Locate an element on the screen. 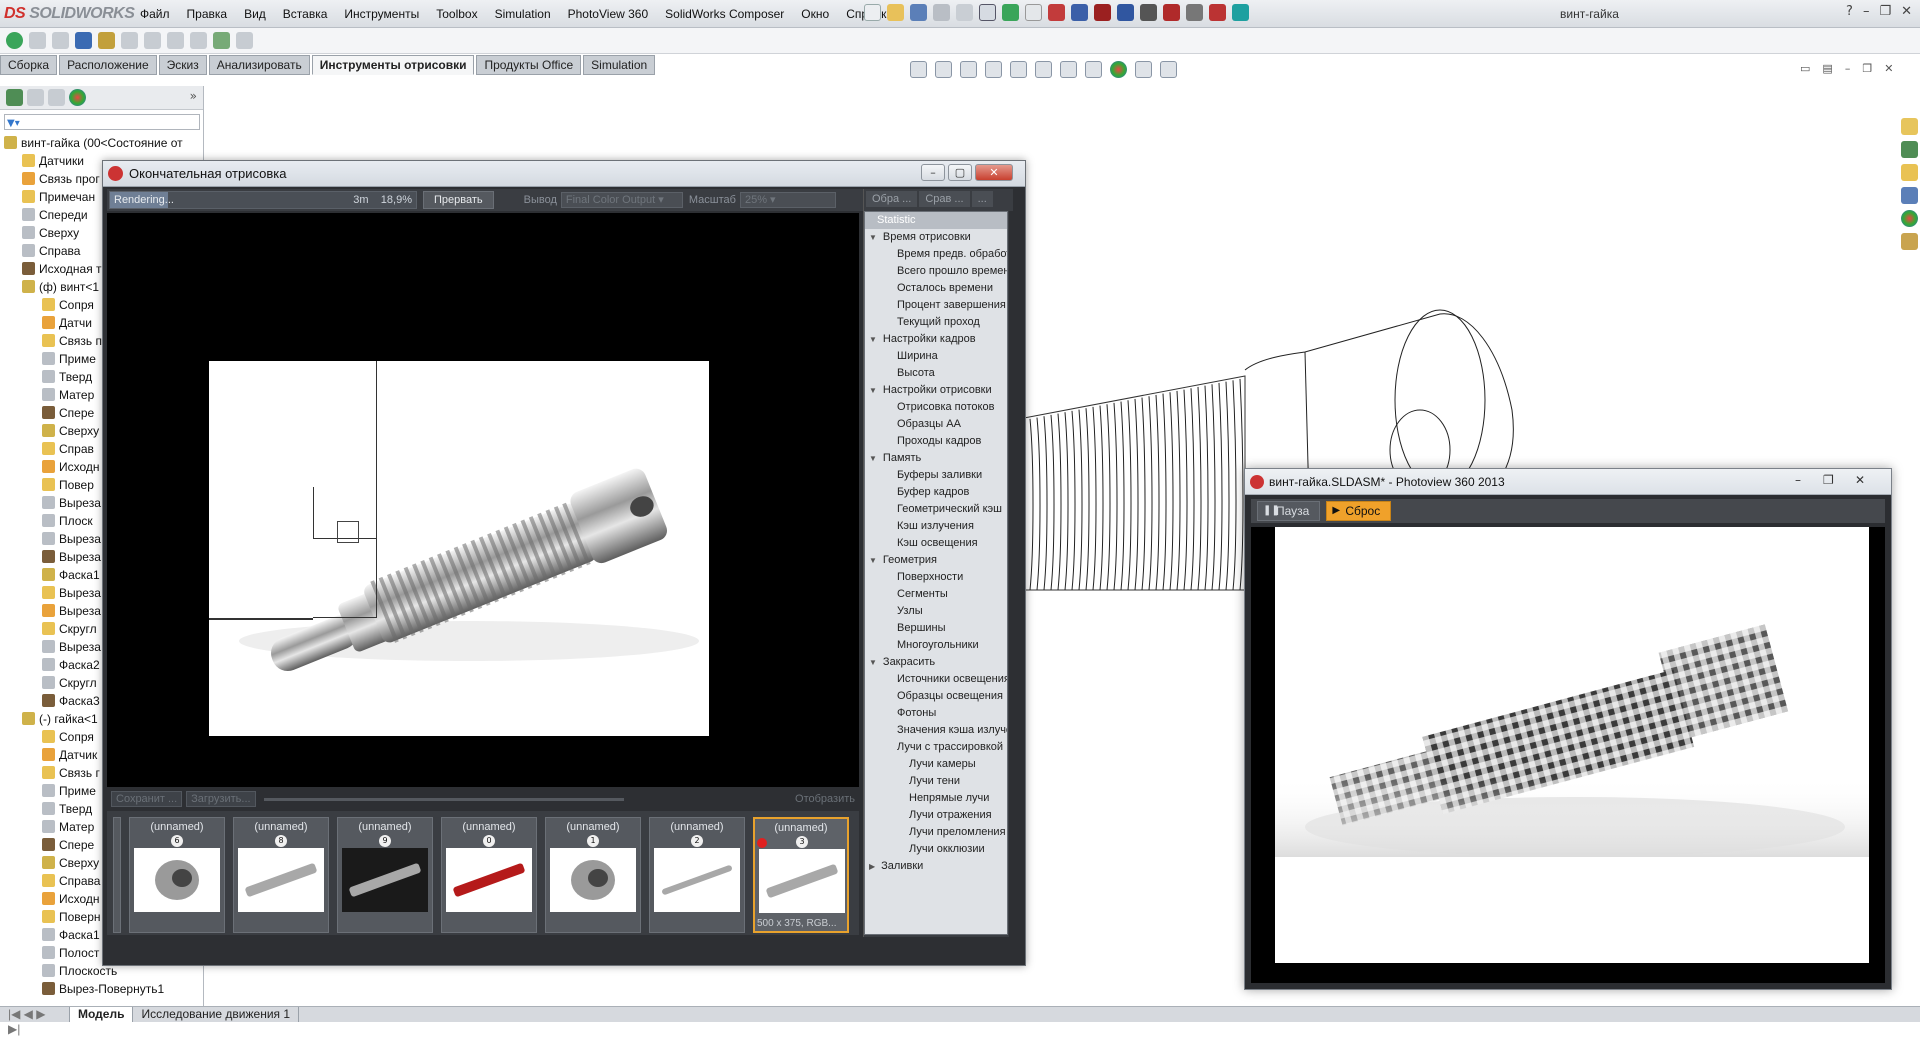 This screenshot has width=1920, height=1037. close-icon: ✕ is located at coordinates (1906, 11).